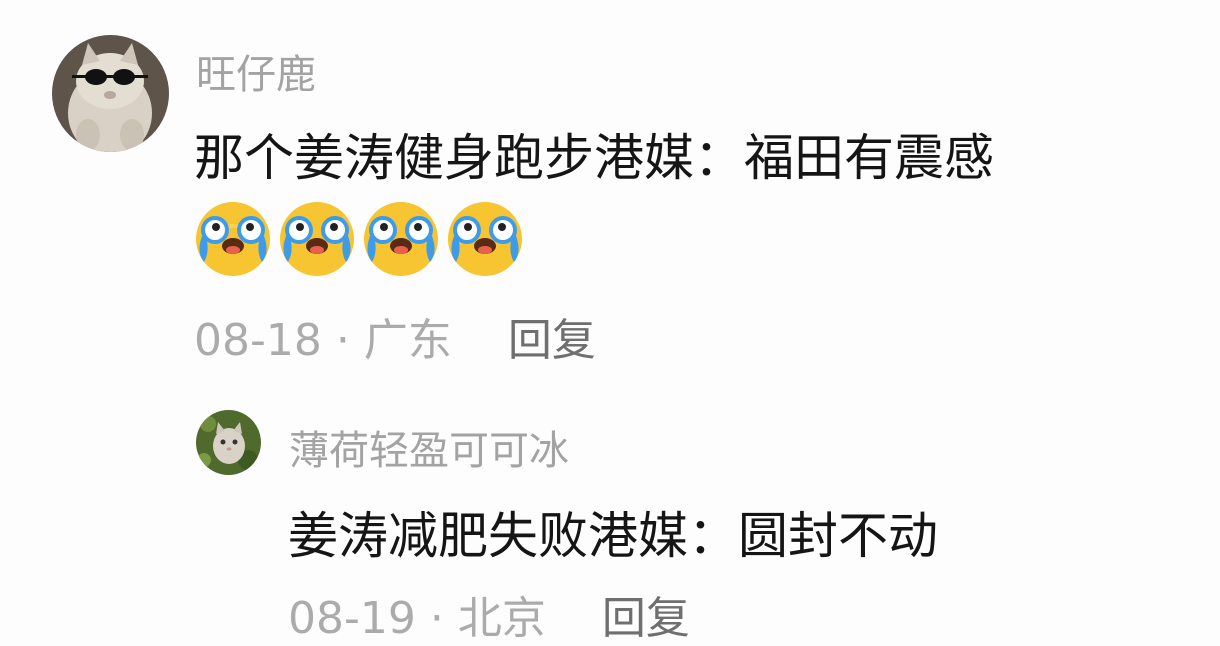  Describe the element at coordinates (594, 158) in the screenshot. I see `comment-text: 那个姜涛健身跑步港媒：福田有震感` at that location.